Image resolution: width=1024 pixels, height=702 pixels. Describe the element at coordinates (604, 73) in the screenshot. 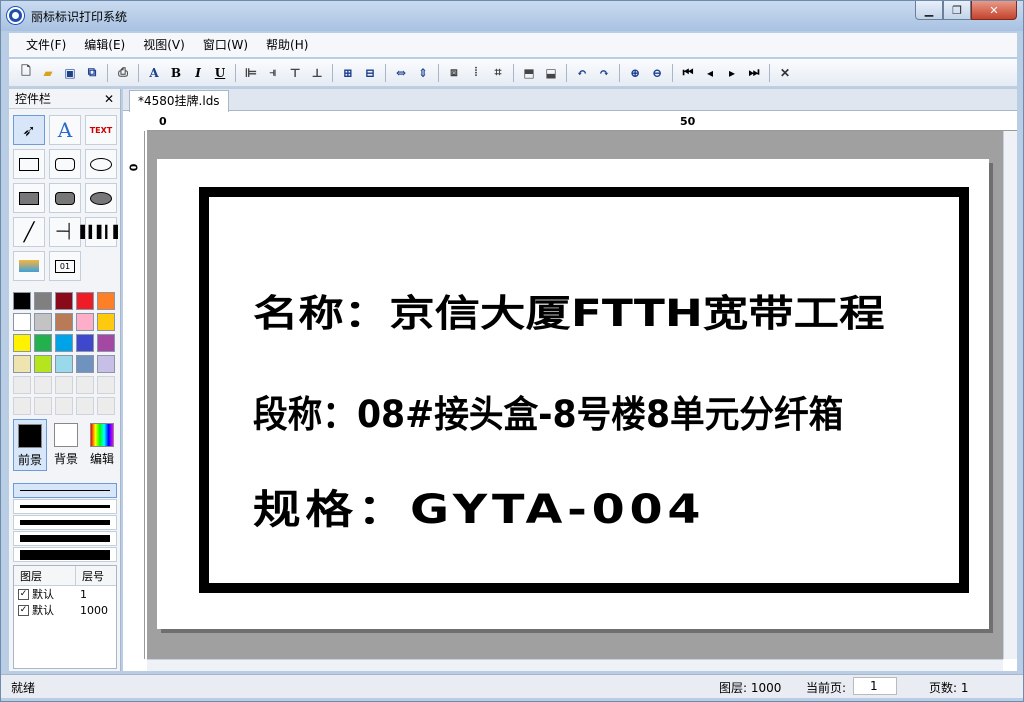

I see `redo-icon: ↷` at that location.